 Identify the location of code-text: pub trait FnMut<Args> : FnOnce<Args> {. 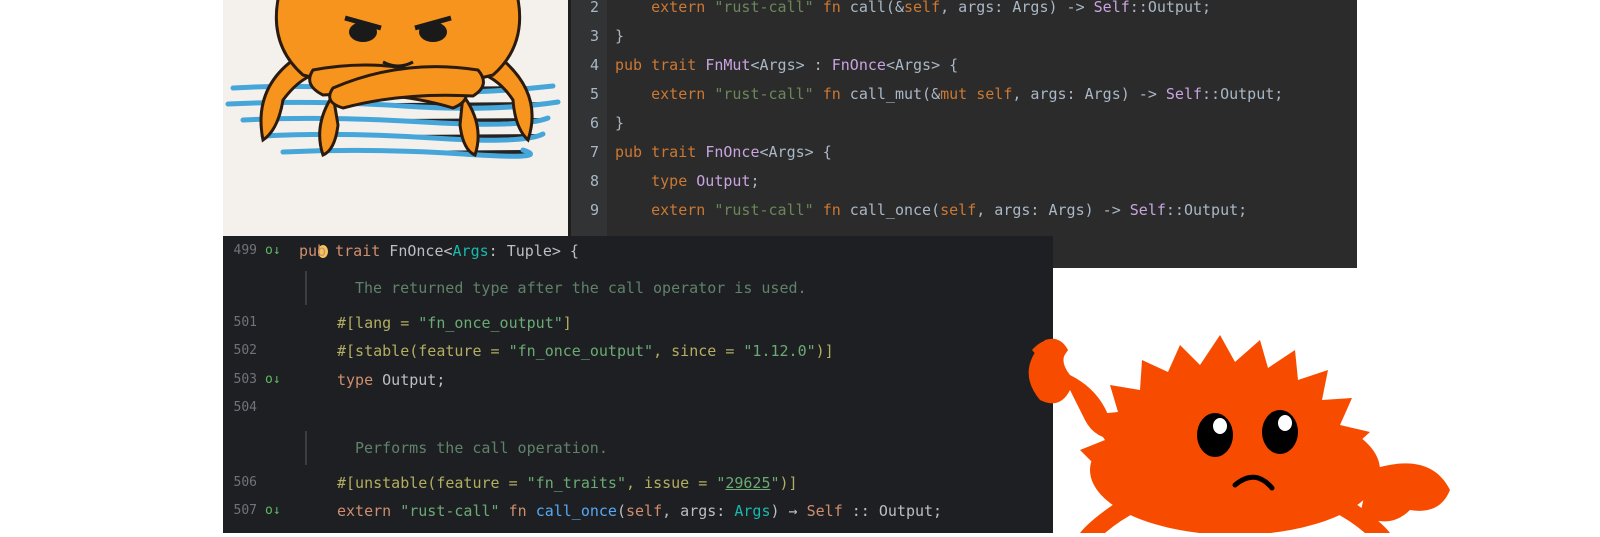
(786, 65).